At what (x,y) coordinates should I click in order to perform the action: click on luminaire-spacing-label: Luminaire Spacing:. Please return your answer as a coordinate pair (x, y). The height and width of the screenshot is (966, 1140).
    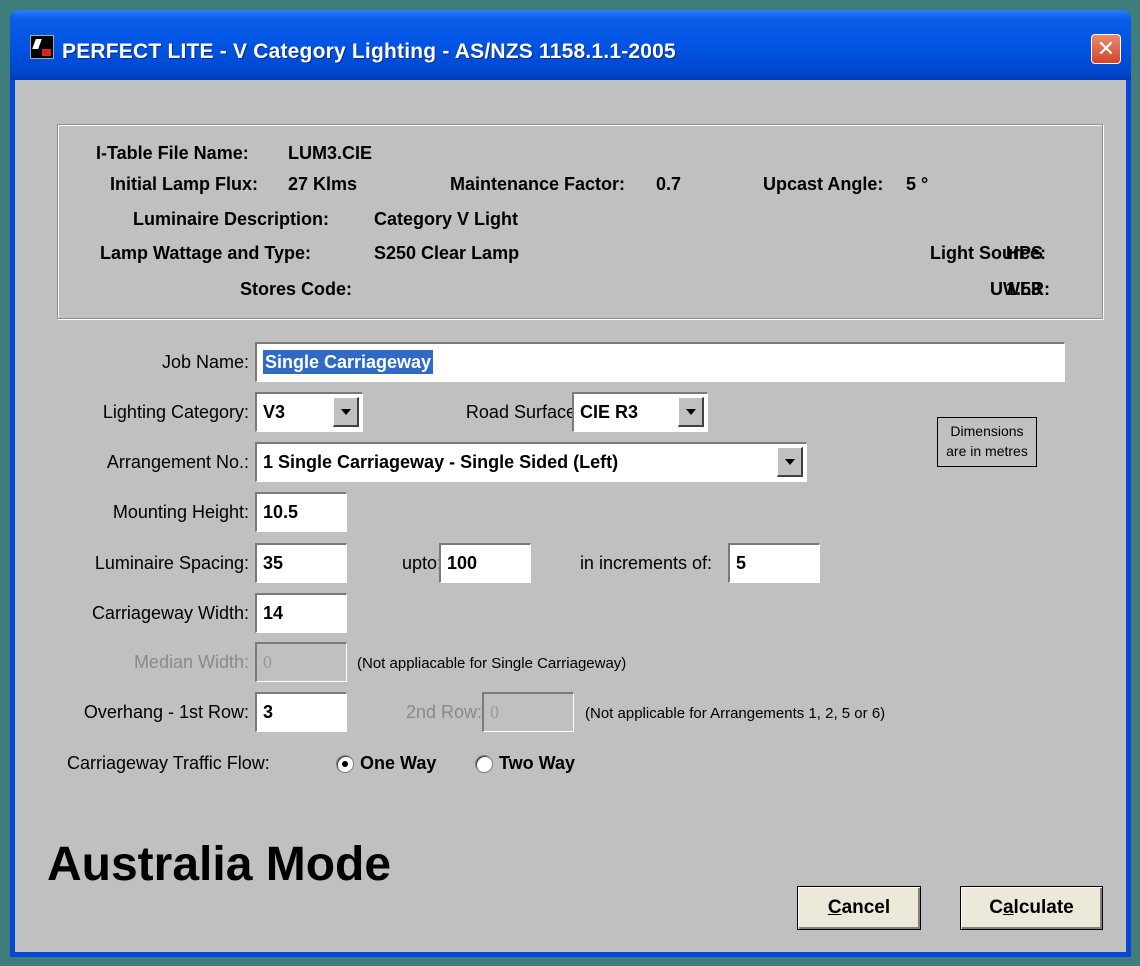
    Looking at the image, I should click on (171, 563).